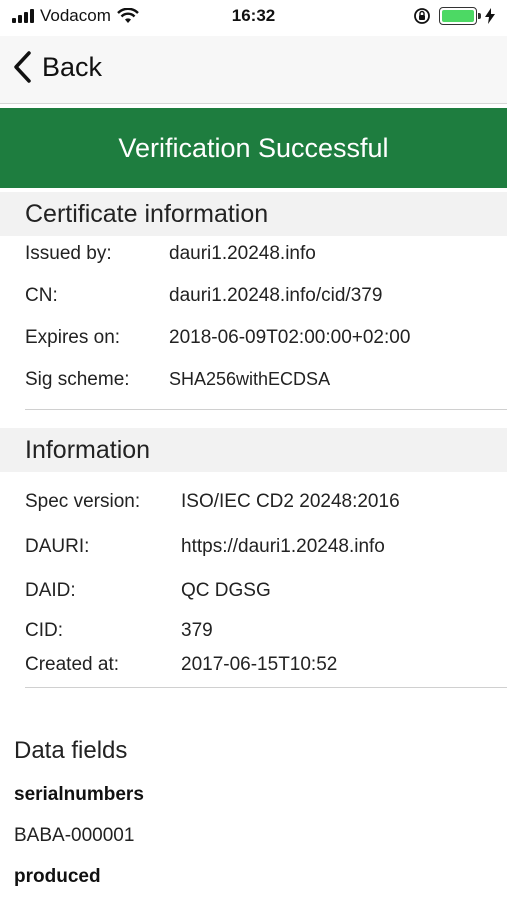 The image size is (507, 900). Describe the element at coordinates (253, 70) in the screenshot. I see `navigation-bar: Back` at that location.